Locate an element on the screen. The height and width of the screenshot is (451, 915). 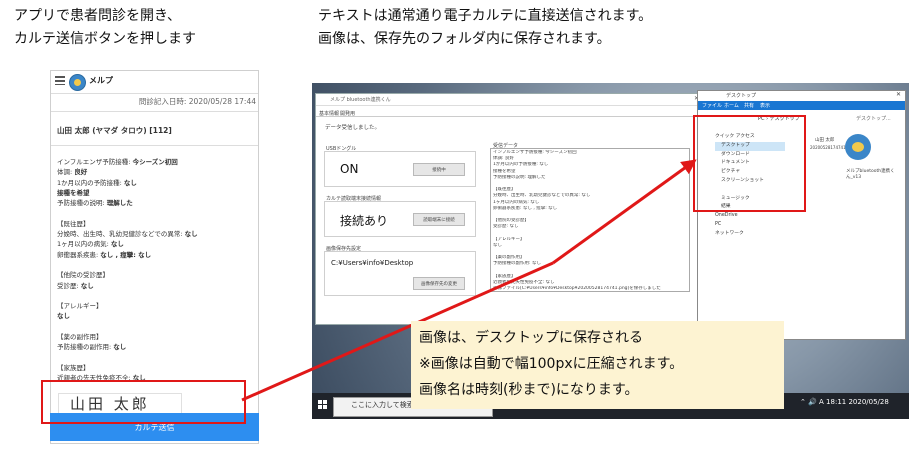
callout-line1: 画像は、デスクトップに保存される is located at coordinates (531, 338).